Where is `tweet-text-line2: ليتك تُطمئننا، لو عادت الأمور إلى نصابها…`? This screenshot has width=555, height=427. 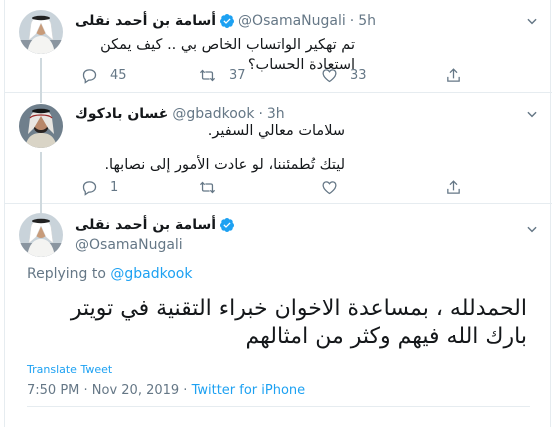
tweet-text-line2: ليتك تُطمئننا، لو عادت الأمور إلى نصابها… is located at coordinates (224, 165).